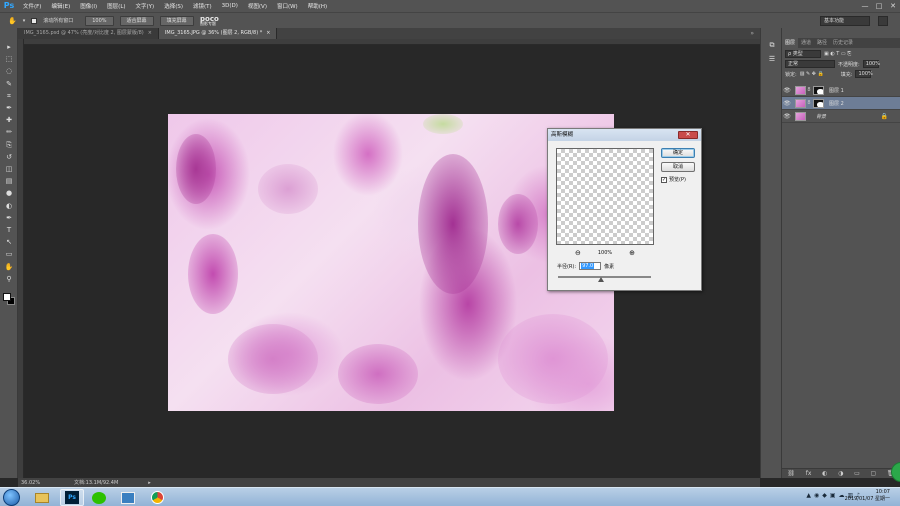  Describe the element at coordinates (865, 6) in the screenshot. I see `minimize-button: —` at that location.